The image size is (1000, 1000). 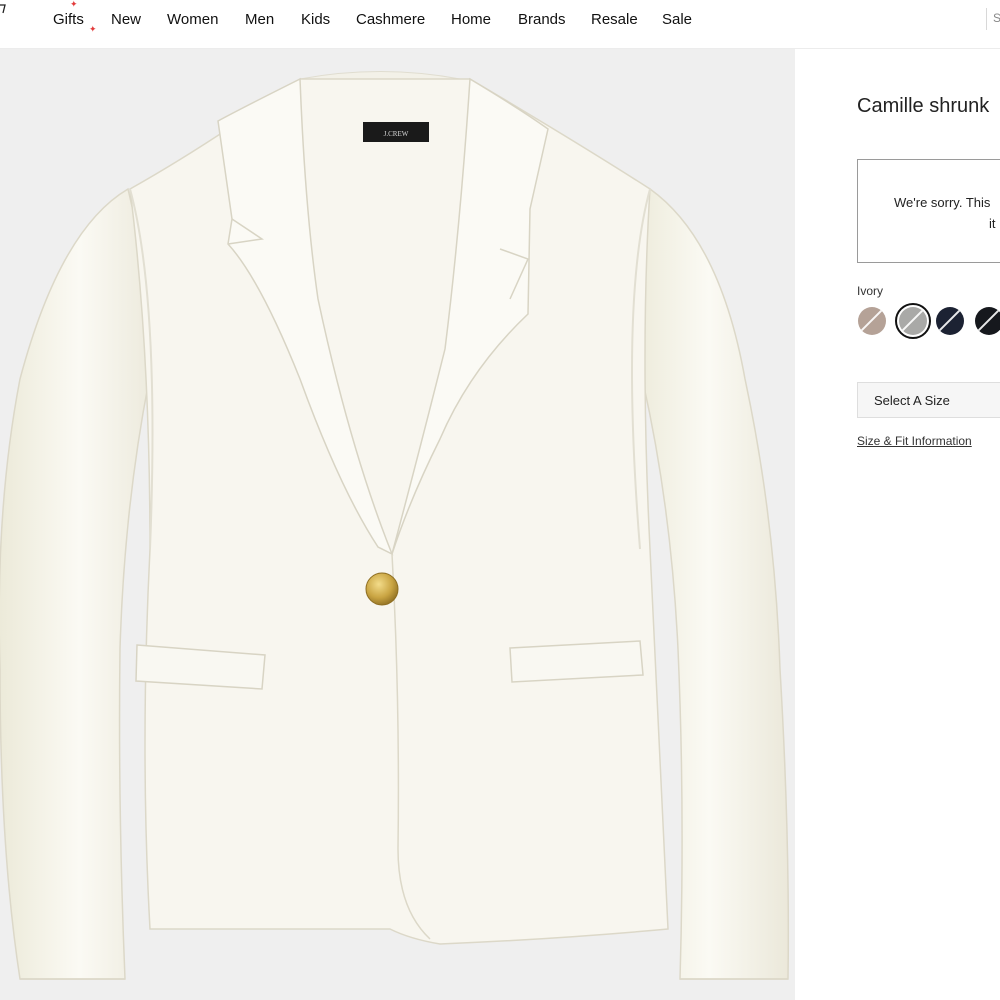 I want to click on nav-item-home: Home, so click(x=471, y=19).